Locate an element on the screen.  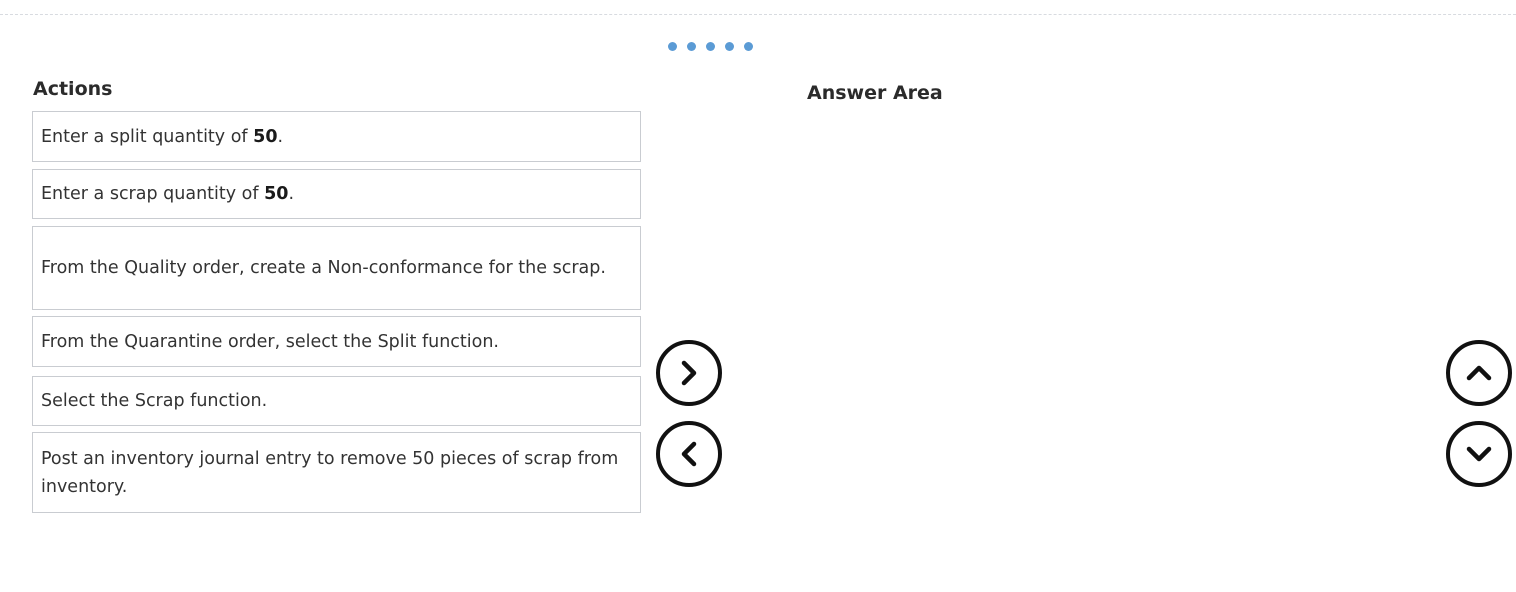
move-up-button is located at coordinates (1479, 373).